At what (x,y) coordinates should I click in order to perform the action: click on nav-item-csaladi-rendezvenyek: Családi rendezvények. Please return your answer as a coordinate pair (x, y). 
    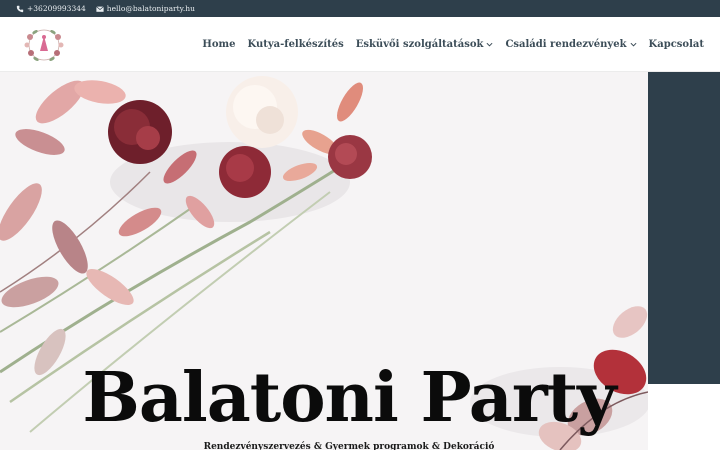
    Looking at the image, I should click on (571, 44).